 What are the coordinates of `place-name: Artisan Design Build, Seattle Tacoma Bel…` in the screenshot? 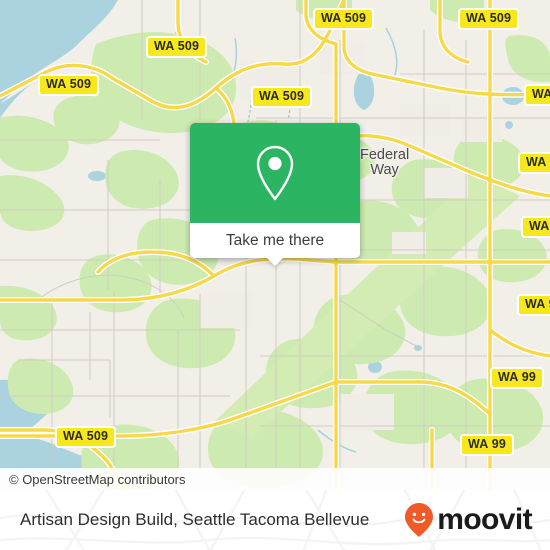 It's located at (195, 519).